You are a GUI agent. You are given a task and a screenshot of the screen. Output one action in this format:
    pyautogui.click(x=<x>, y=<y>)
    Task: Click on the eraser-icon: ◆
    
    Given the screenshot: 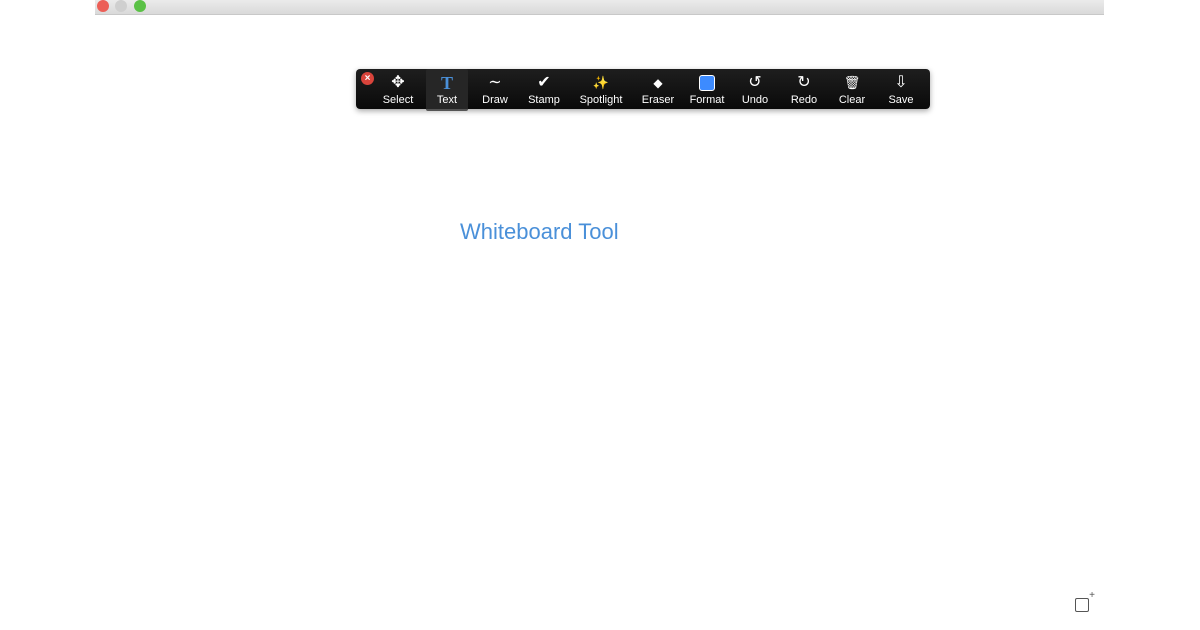 What is the action you would take?
    pyautogui.click(x=658, y=83)
    